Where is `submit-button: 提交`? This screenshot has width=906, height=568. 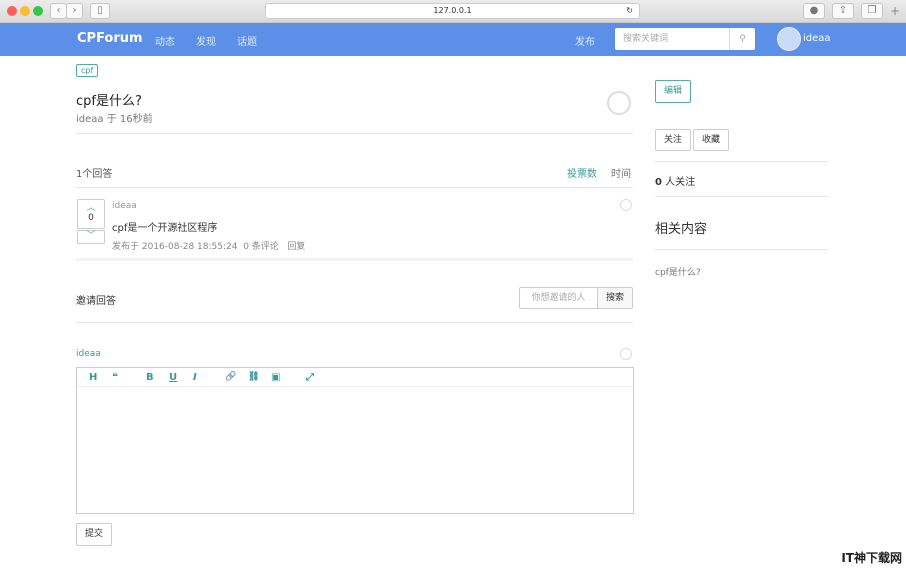 submit-button: 提交 is located at coordinates (94, 534).